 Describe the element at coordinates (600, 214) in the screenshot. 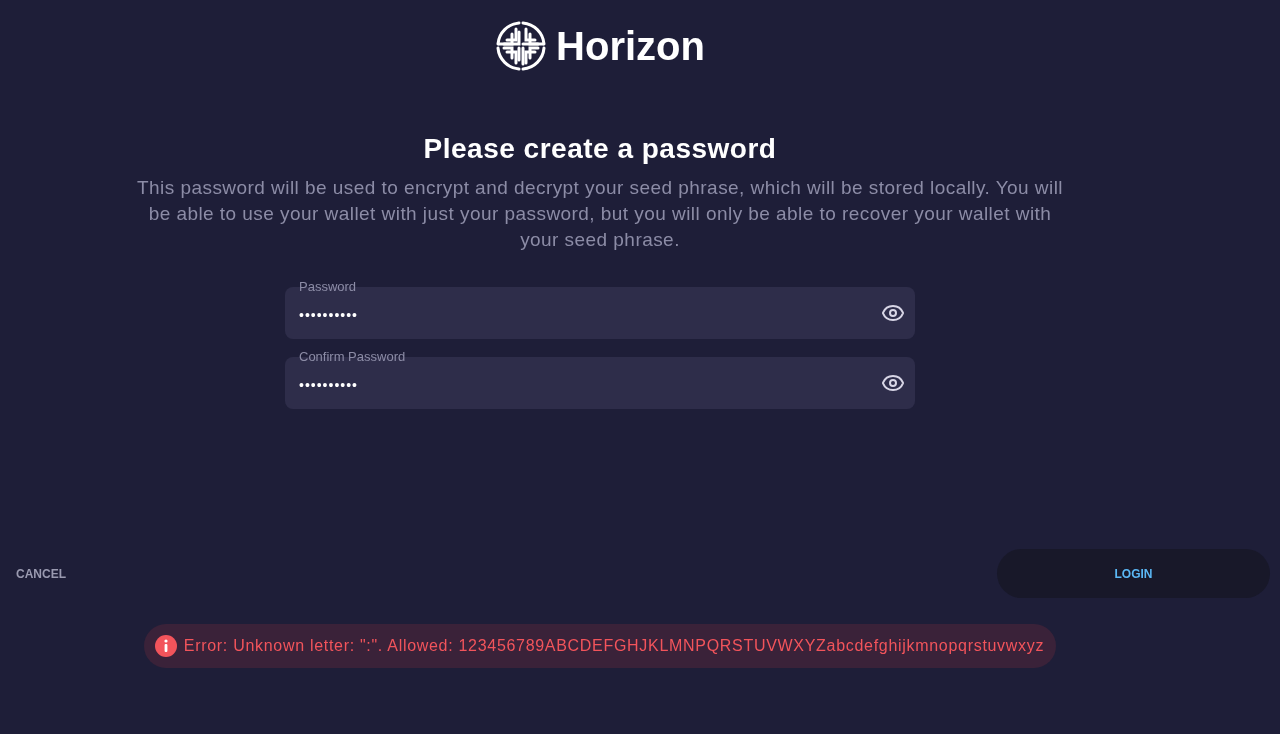

I see `description-text: This password will be used to encrypt and decrypt your seed phrase, which will be stored locally. You will be able to use your wallet with just your password, but you will only be able to recover your wallet with your seed phrase.` at that location.